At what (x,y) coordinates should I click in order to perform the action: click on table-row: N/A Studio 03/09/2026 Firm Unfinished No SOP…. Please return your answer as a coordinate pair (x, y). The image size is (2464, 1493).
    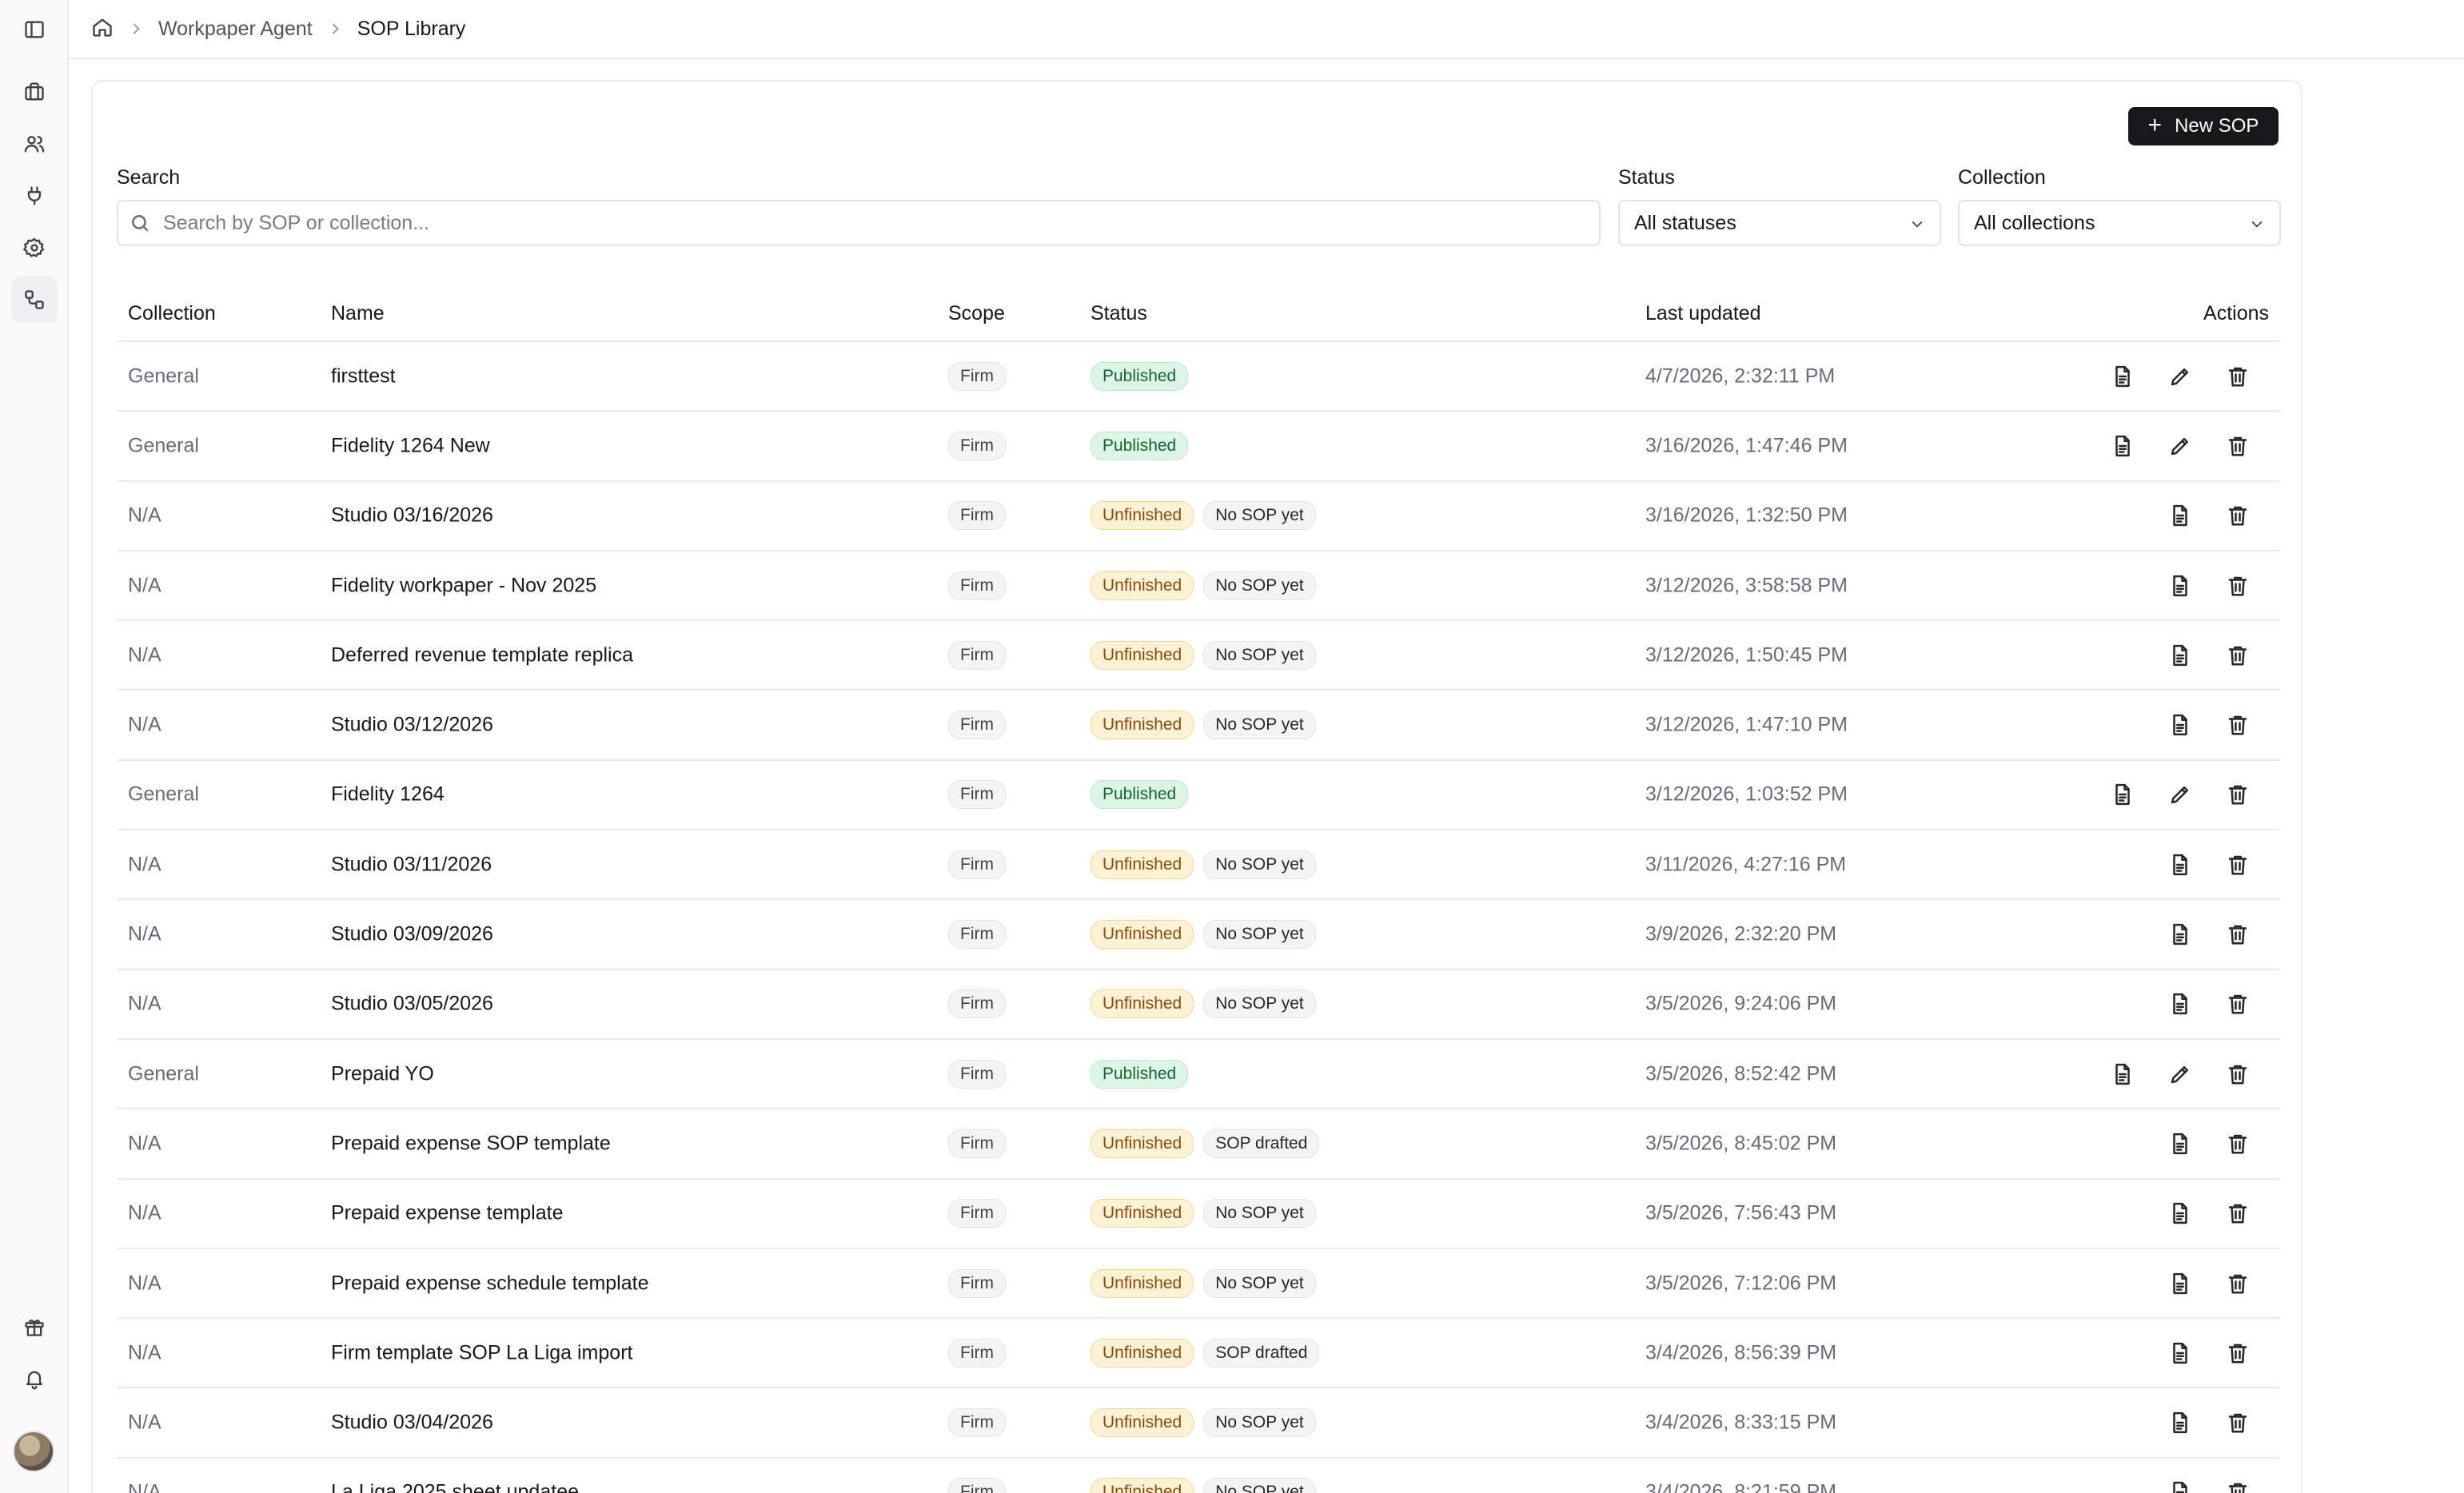
    Looking at the image, I should click on (1198, 935).